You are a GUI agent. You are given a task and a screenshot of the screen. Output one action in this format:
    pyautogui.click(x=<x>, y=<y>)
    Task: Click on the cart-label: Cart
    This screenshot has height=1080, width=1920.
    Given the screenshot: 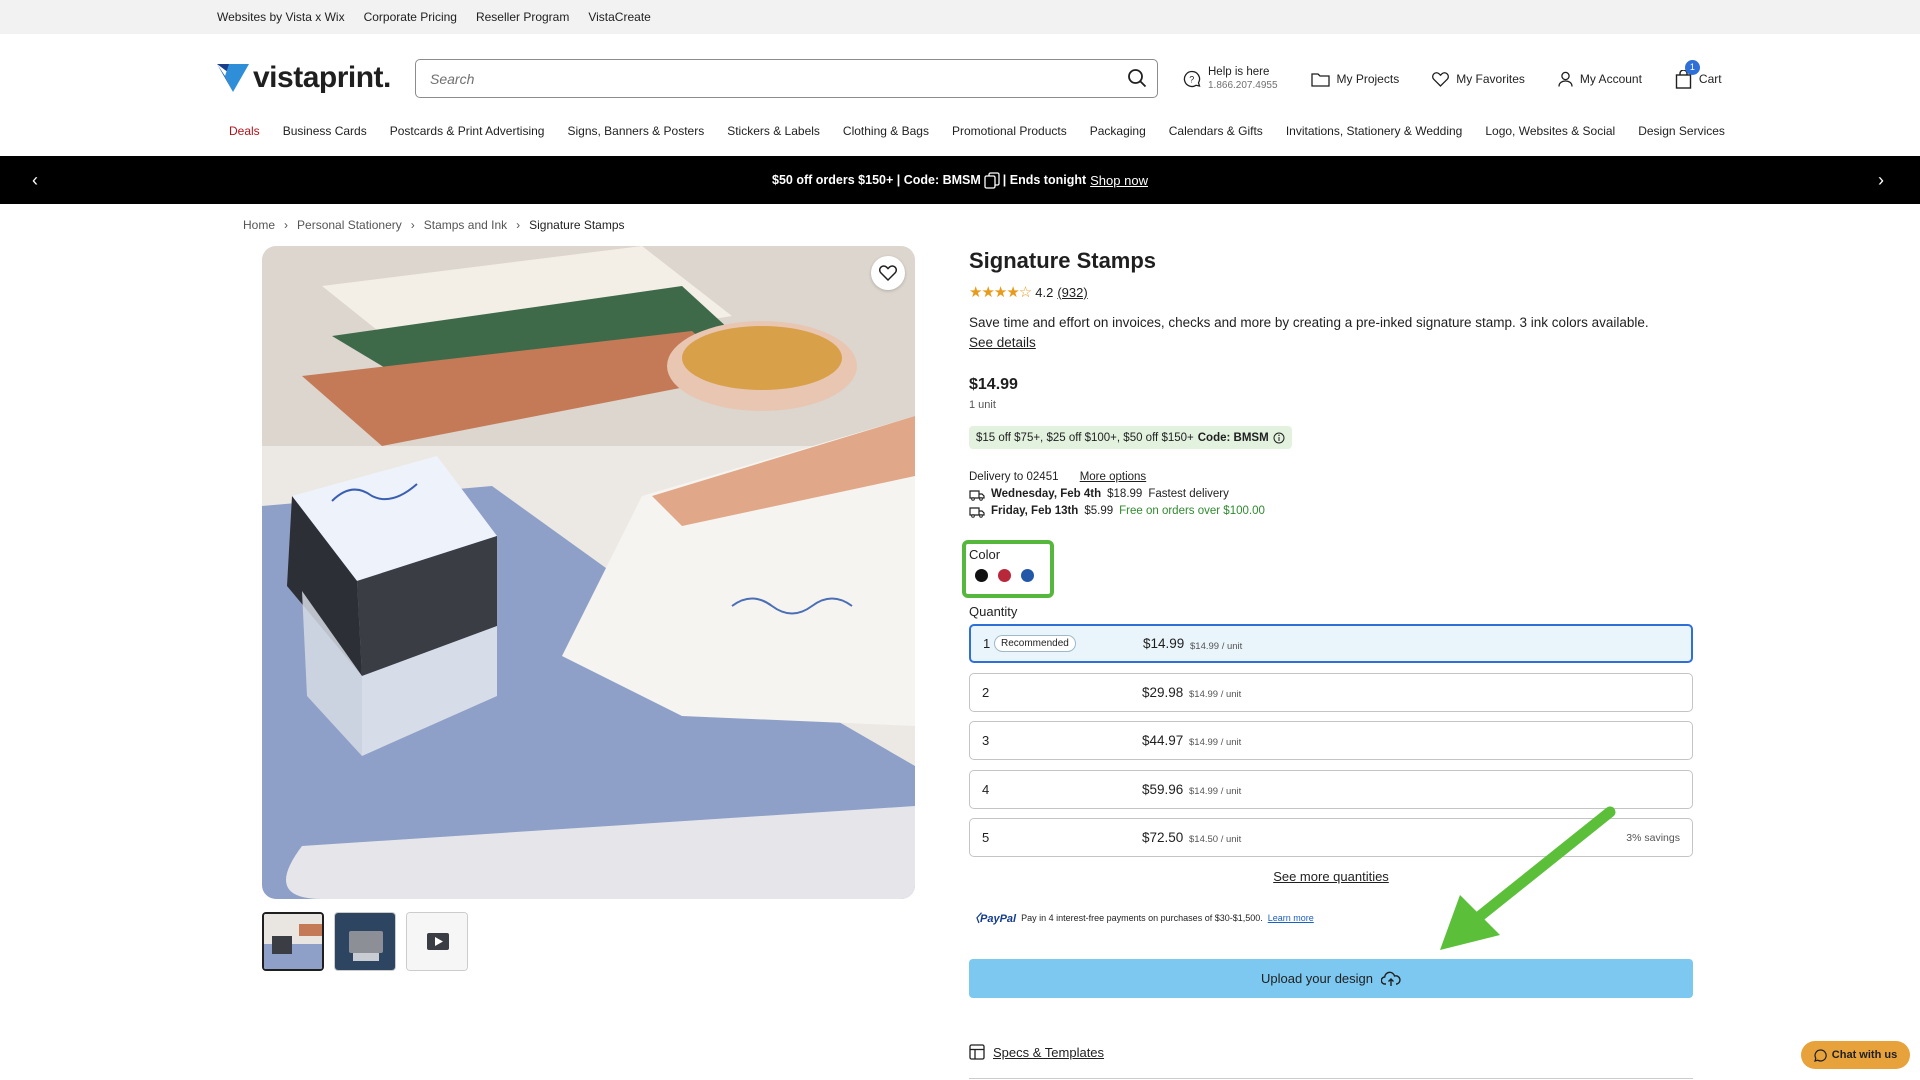 What is the action you would take?
    pyautogui.click(x=1710, y=79)
    